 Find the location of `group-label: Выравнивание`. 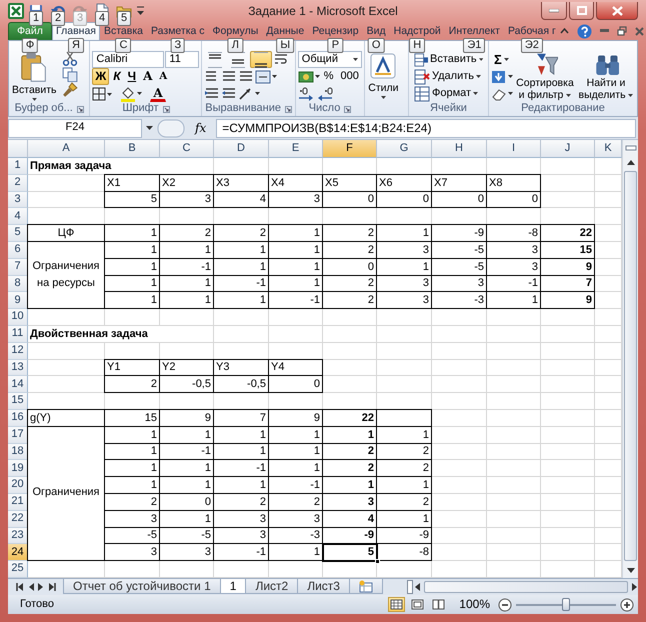

group-label: Выравнивание is located at coordinates (243, 109).